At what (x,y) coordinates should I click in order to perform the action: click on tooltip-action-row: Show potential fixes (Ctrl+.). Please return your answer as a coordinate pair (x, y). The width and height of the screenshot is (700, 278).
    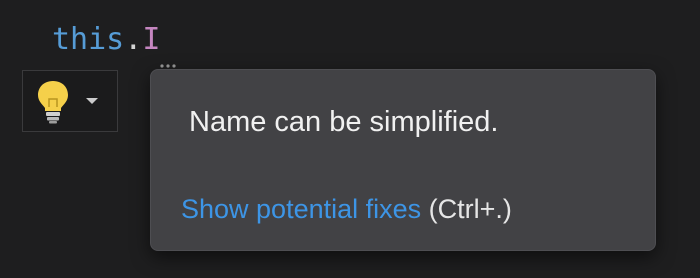
    Looking at the image, I should click on (346, 209).